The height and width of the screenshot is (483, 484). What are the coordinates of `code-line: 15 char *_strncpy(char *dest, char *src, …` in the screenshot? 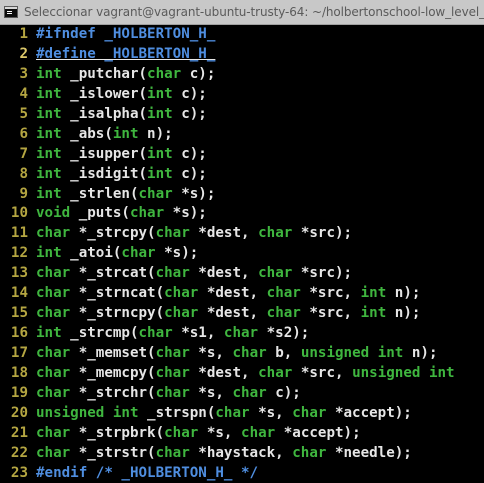 It's located at (242, 314).